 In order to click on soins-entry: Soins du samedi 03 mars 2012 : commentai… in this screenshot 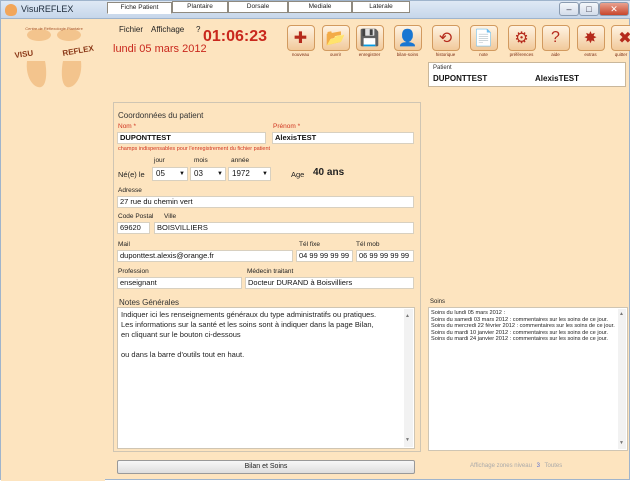, I will do `click(523, 320)`.